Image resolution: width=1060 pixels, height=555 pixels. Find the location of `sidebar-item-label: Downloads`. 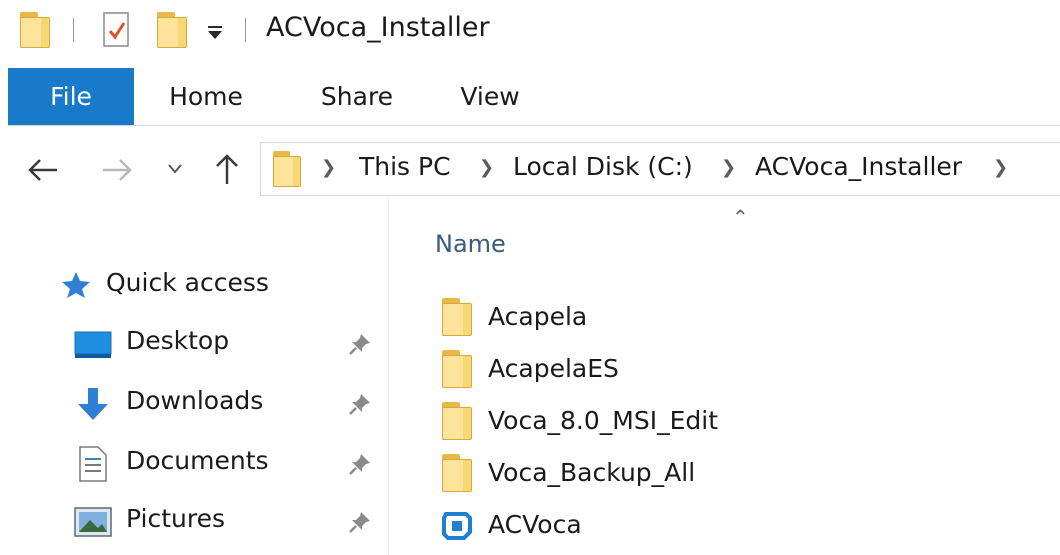

sidebar-item-label: Downloads is located at coordinates (195, 400).